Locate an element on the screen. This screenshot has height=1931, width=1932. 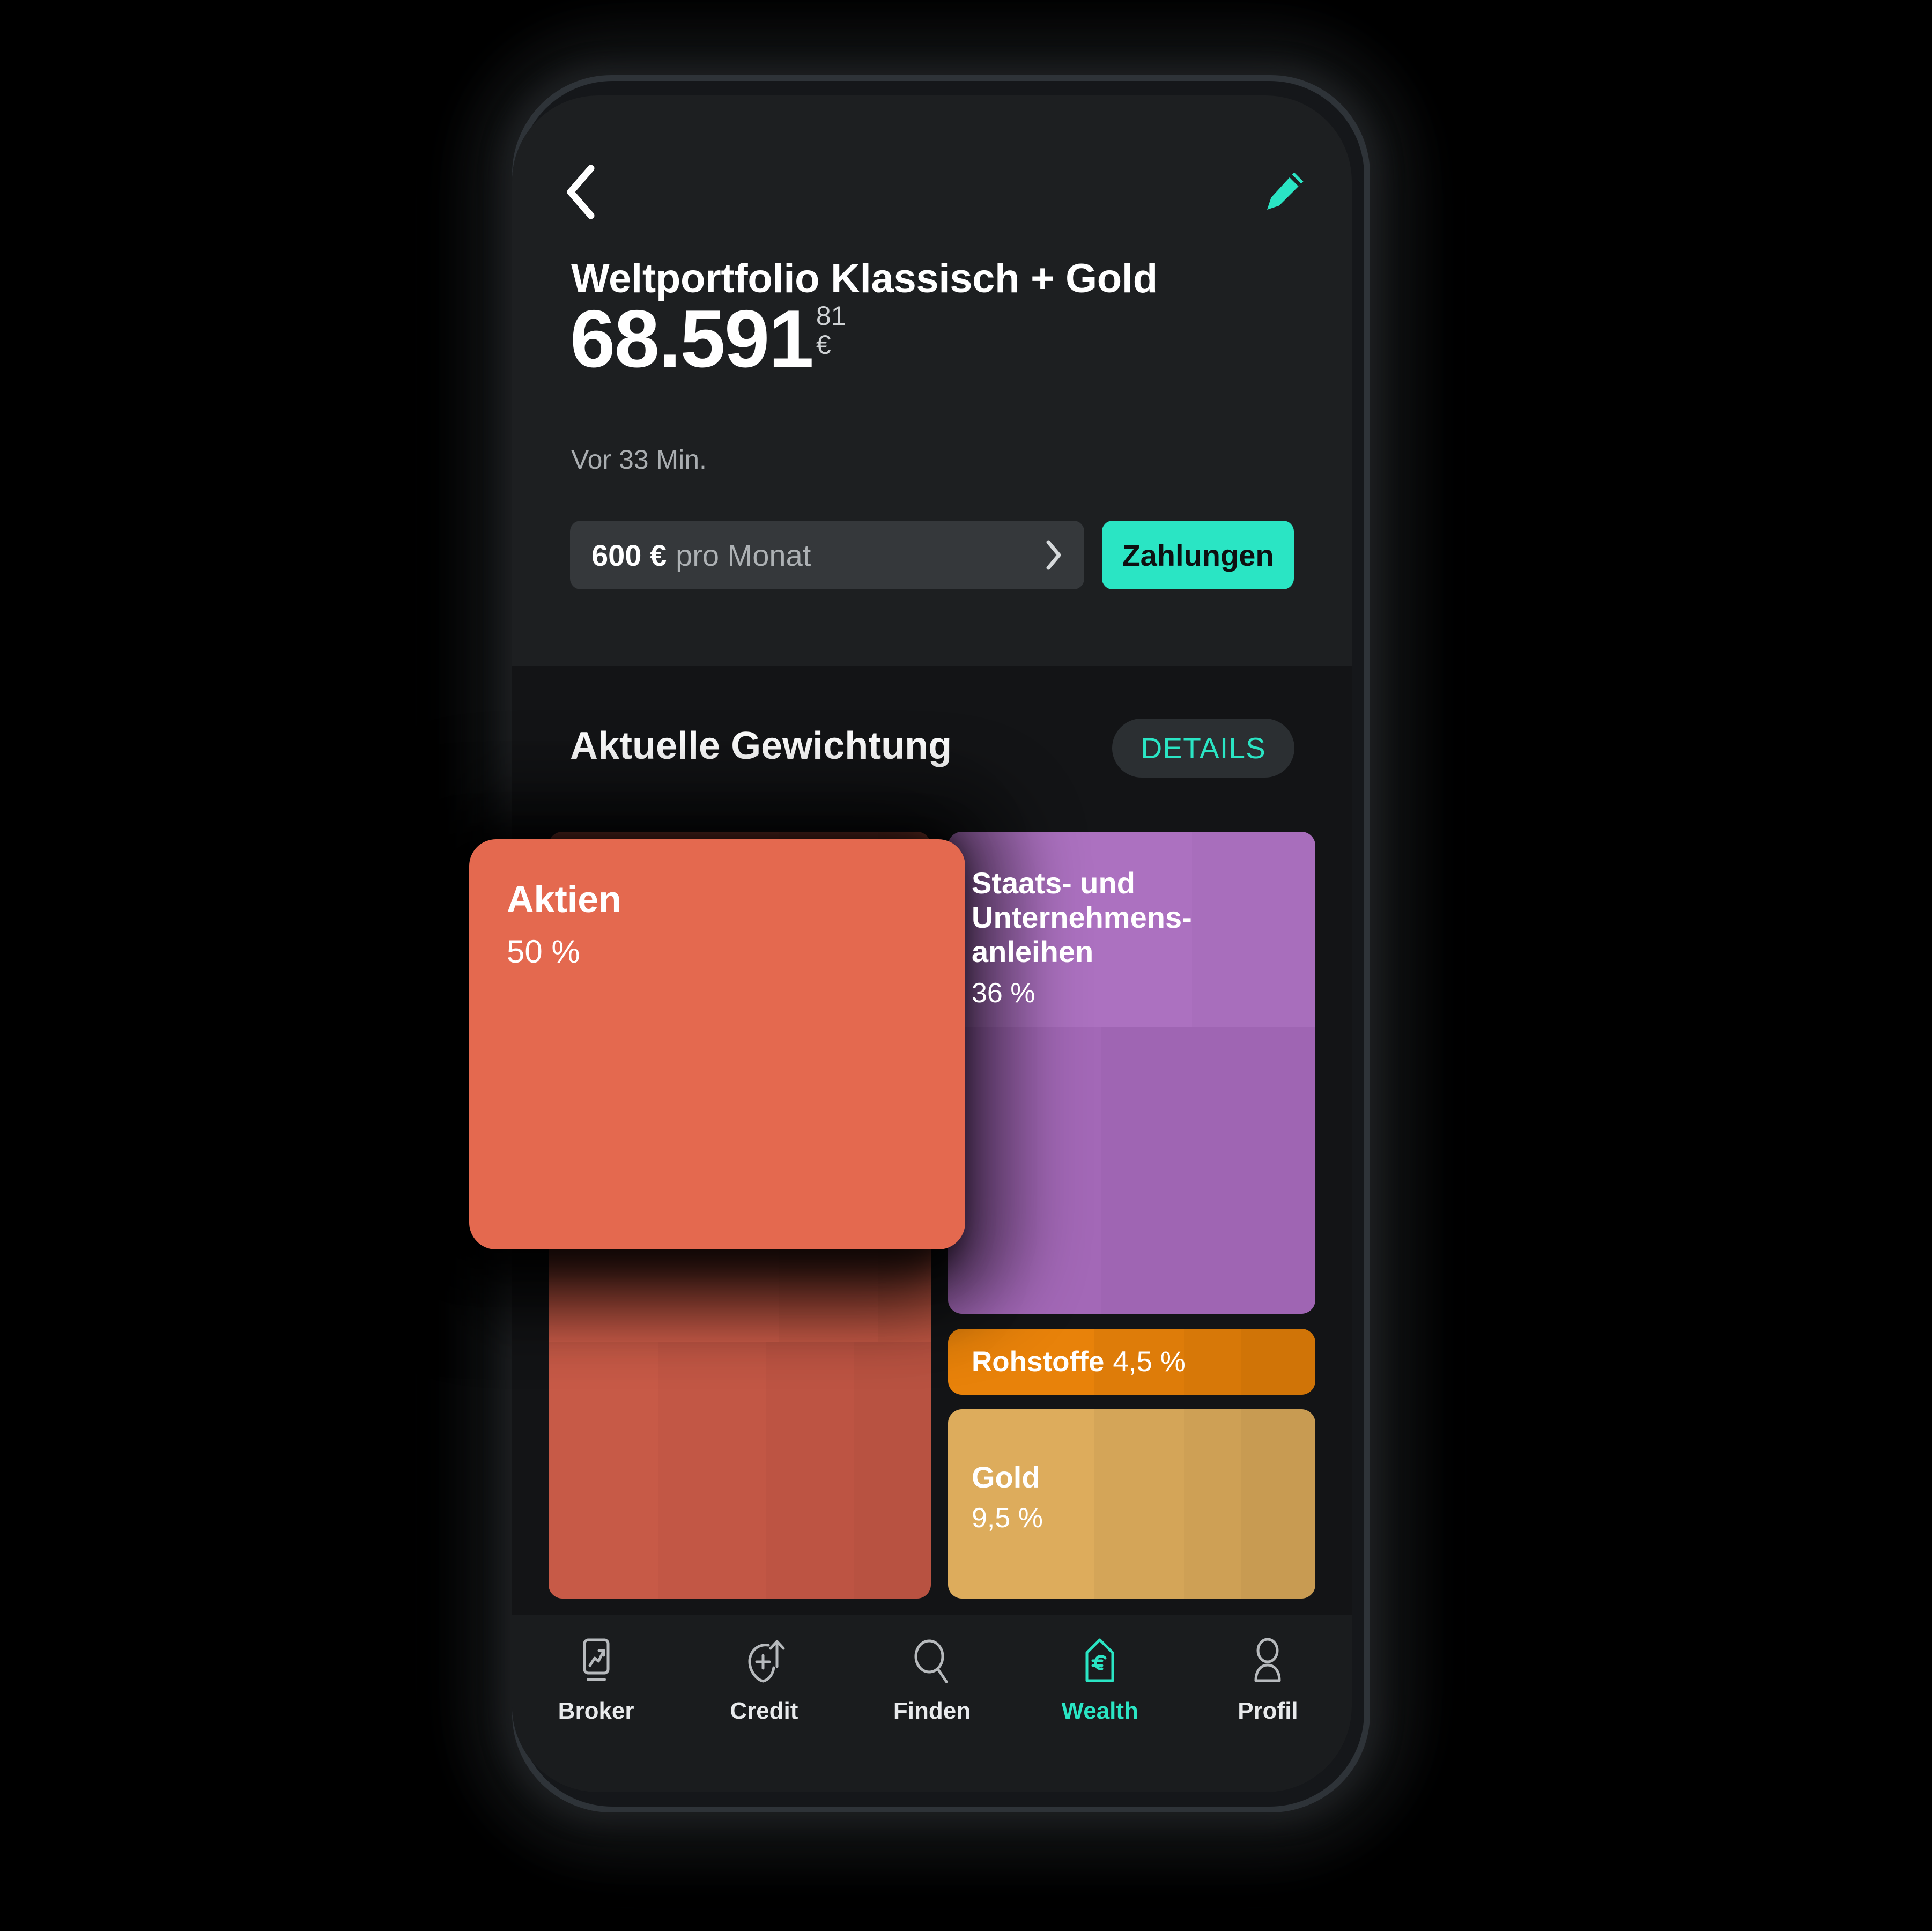
weighting-section-header: Aktuelle Gewichtung DETAILS is located at coordinates (932, 748).